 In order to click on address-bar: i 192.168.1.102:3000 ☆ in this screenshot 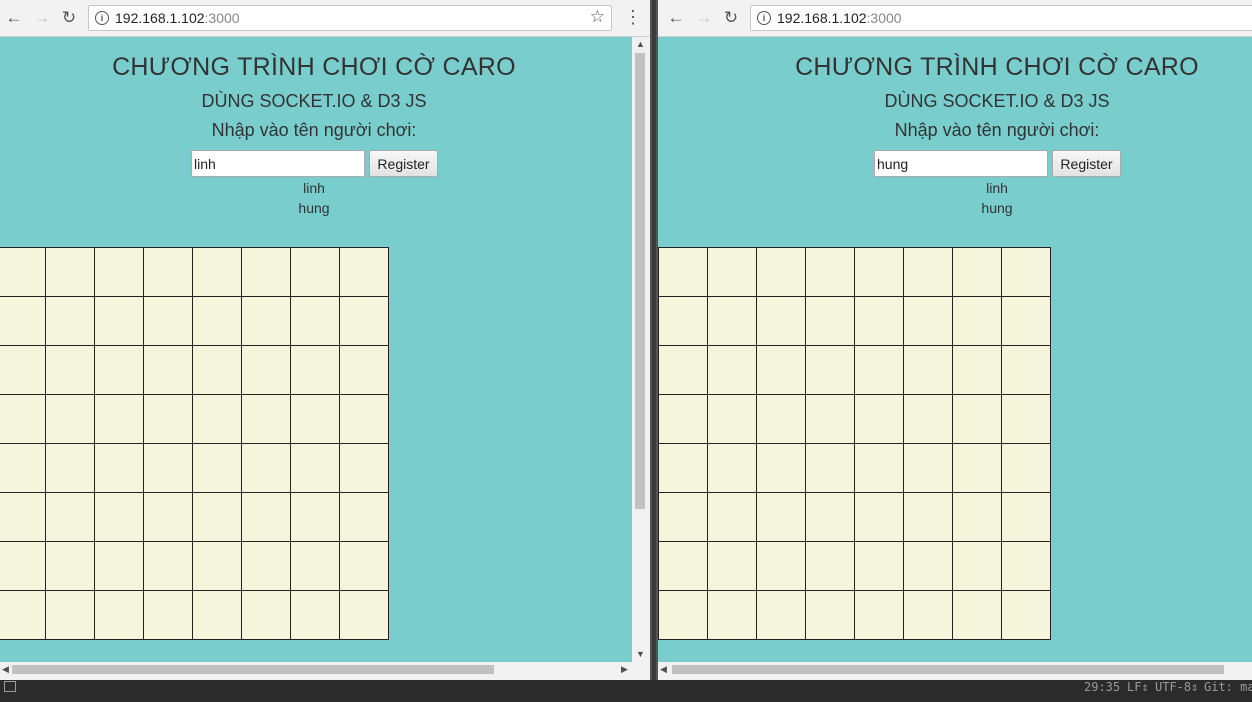, I will do `click(350, 18)`.